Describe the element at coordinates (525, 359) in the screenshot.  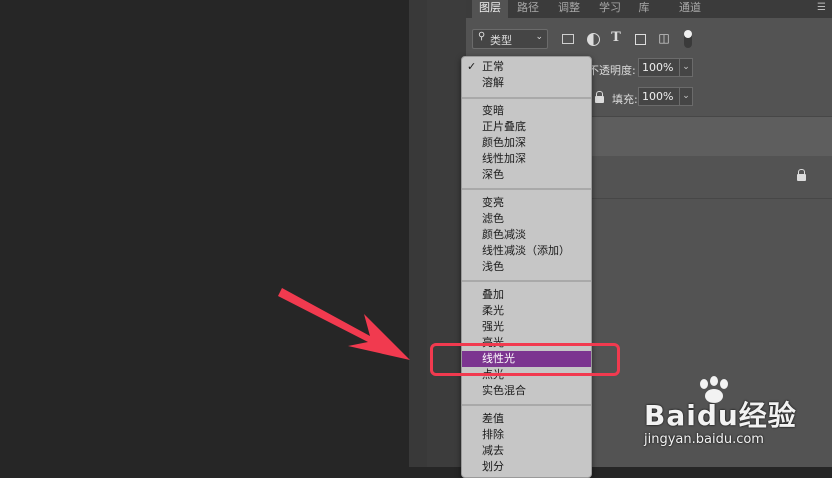
I see `annotation-highlight-box` at that location.